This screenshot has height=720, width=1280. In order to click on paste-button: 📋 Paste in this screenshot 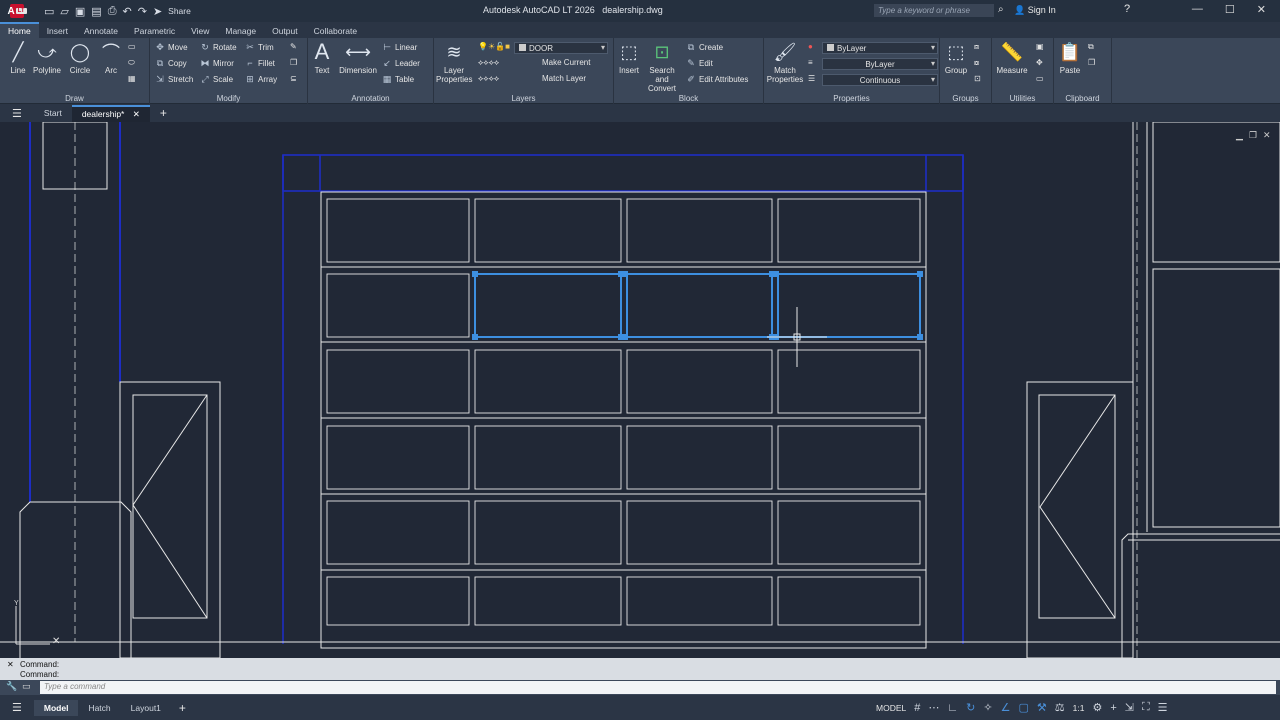, I will do `click(1070, 58)`.